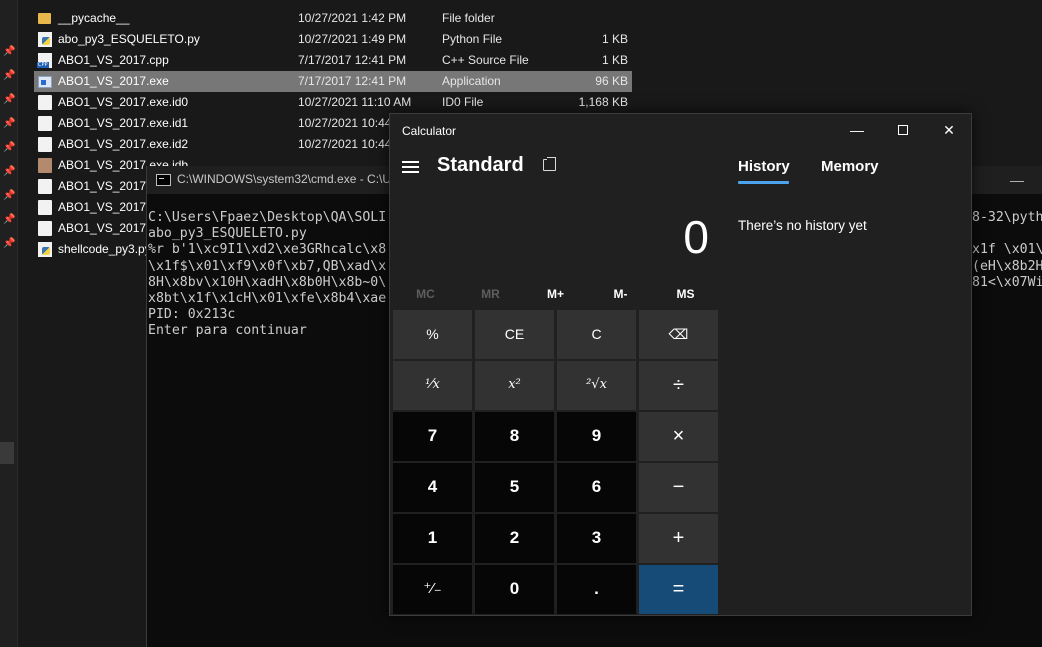 The width and height of the screenshot is (1042, 647). What do you see at coordinates (678, 334) in the screenshot?
I see `backspace-button: ⌫` at bounding box center [678, 334].